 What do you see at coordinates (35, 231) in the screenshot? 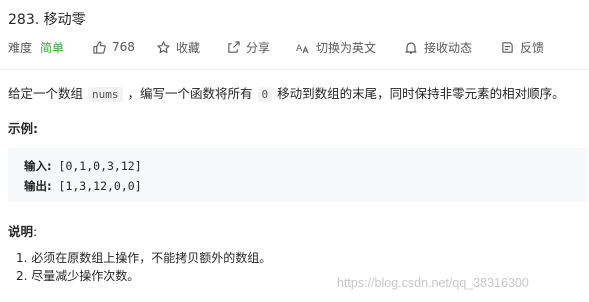
I see `notes-title-colon: :` at bounding box center [35, 231].